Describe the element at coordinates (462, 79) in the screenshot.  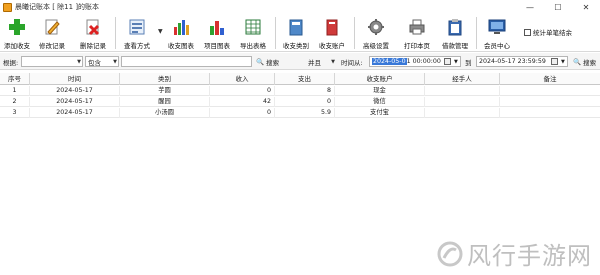
I see `col-header-handler: 经手人` at that location.